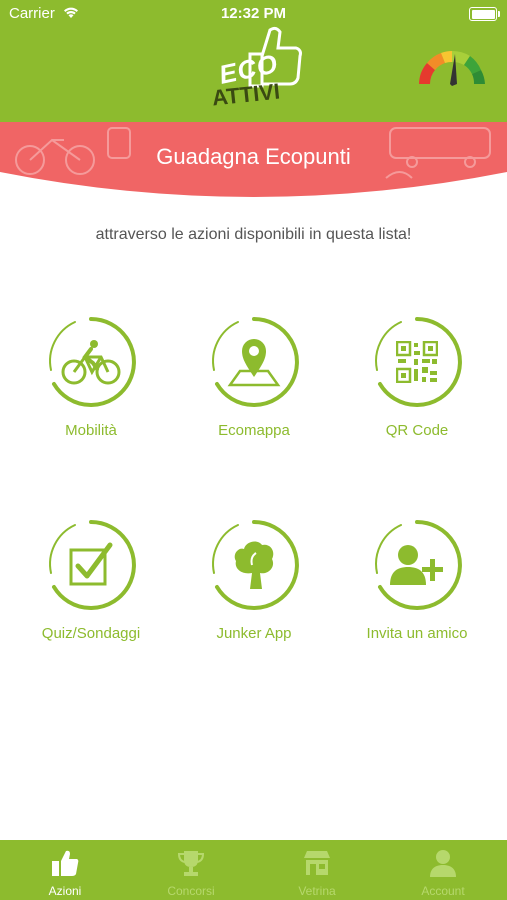  What do you see at coordinates (253, 156) in the screenshot?
I see `banner-title: Guadagna Ecopunti` at bounding box center [253, 156].